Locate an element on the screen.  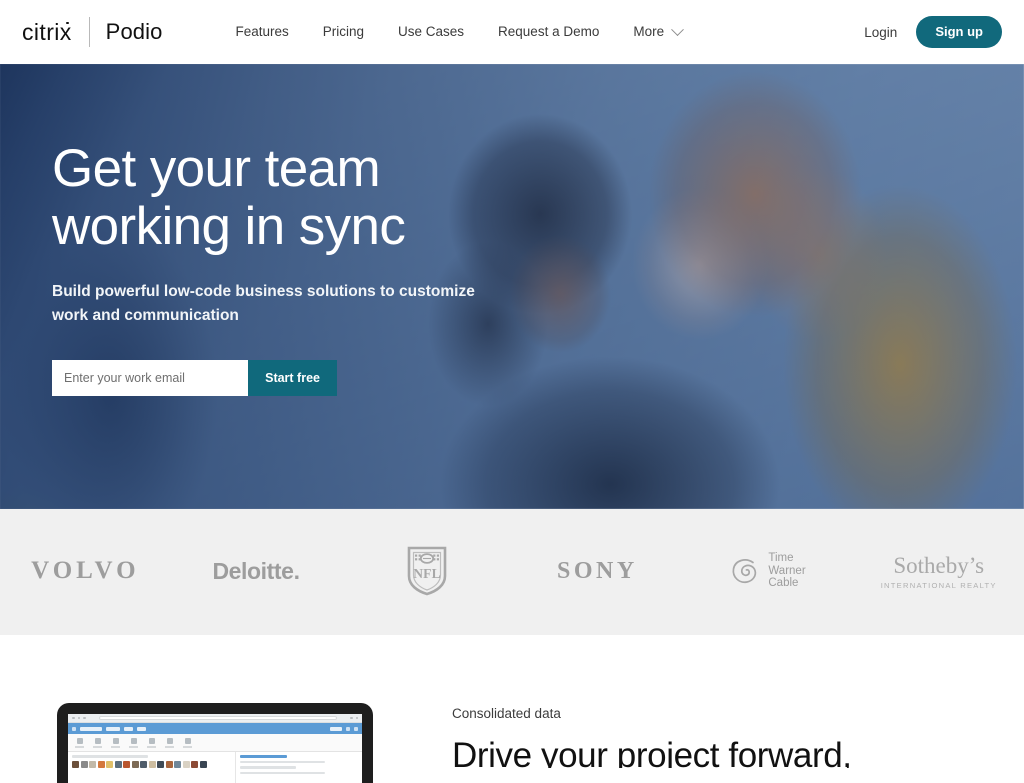
app-title-placeholder is located at coordinates (91, 728).